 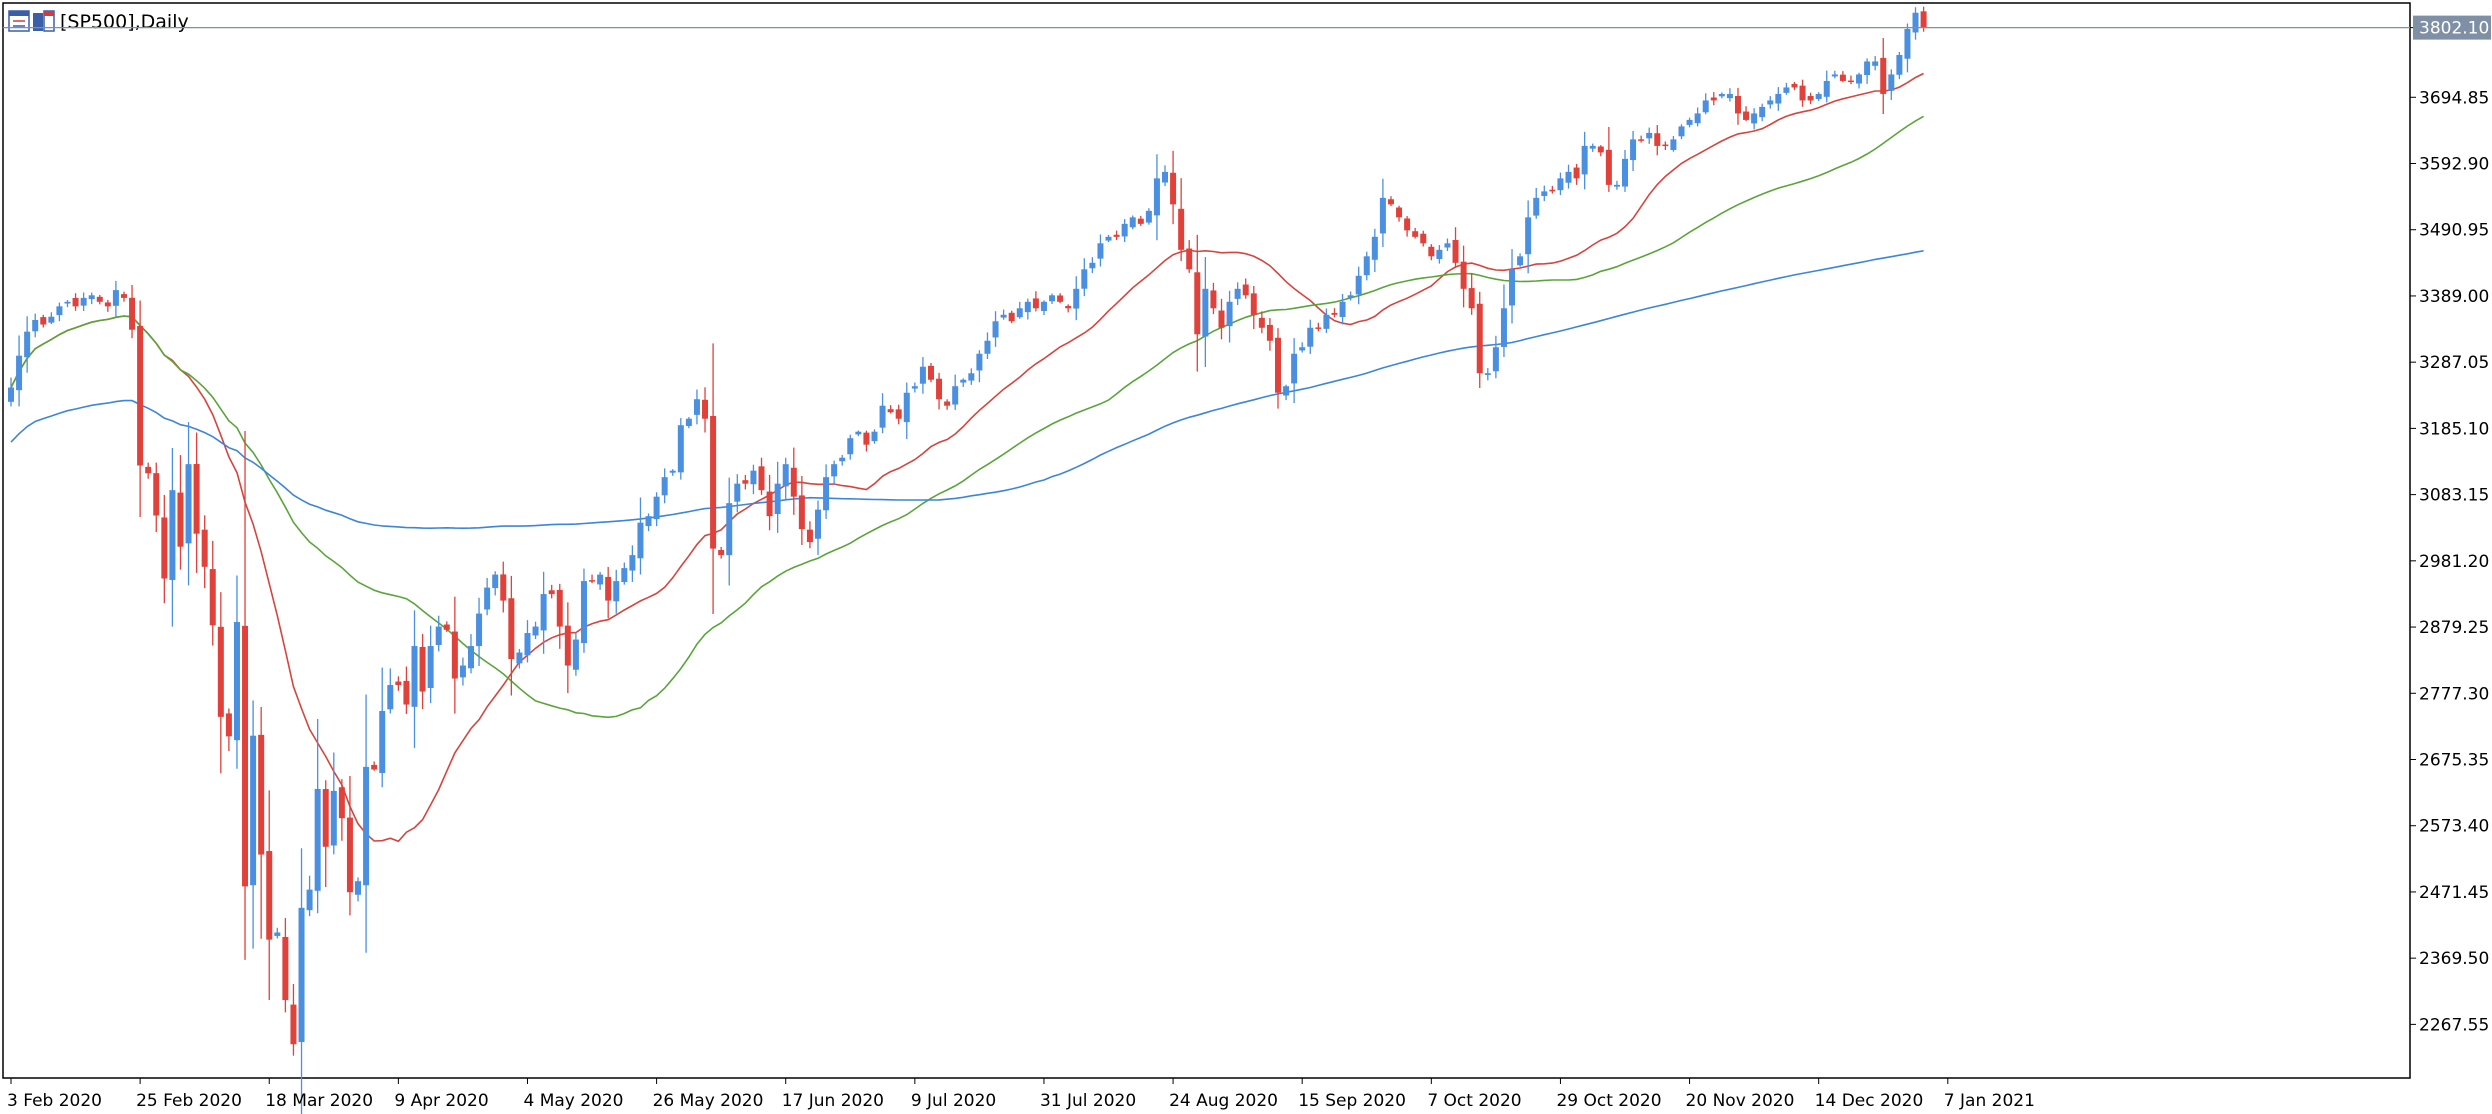 What do you see at coordinates (2454, 98) in the screenshot?
I see `price-tick-label: 3694.85` at bounding box center [2454, 98].